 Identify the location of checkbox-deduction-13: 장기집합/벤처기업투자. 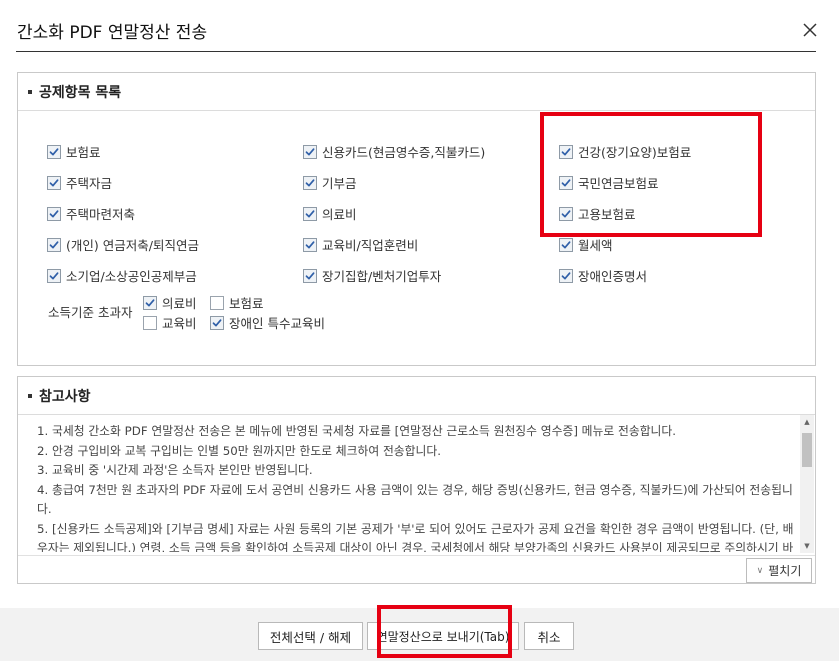
(372, 275).